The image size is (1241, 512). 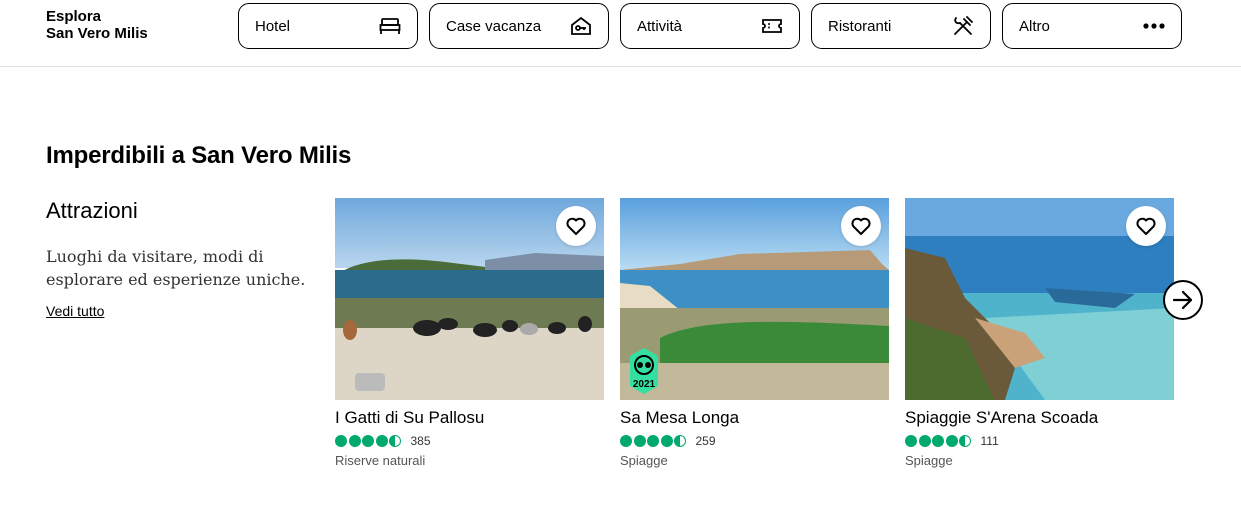 I want to click on nav-more-label: Altro, so click(x=1034, y=26).